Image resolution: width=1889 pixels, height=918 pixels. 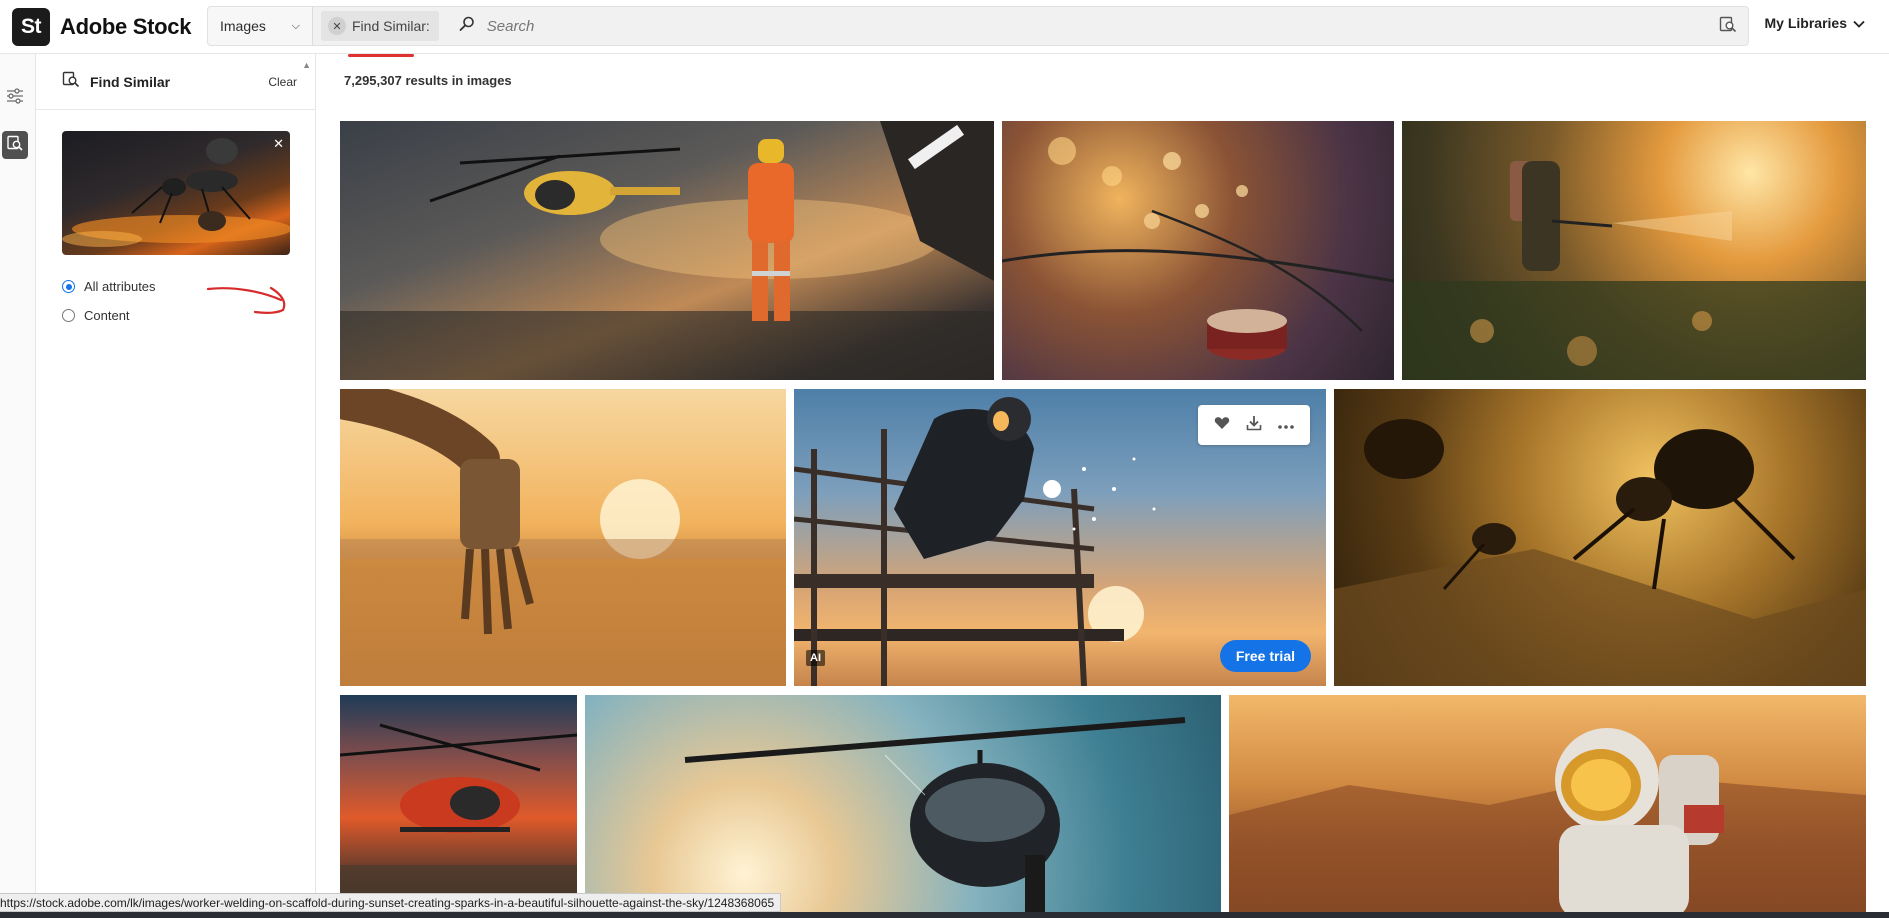 What do you see at coordinates (18, 486) in the screenshot?
I see `left-rail` at bounding box center [18, 486].